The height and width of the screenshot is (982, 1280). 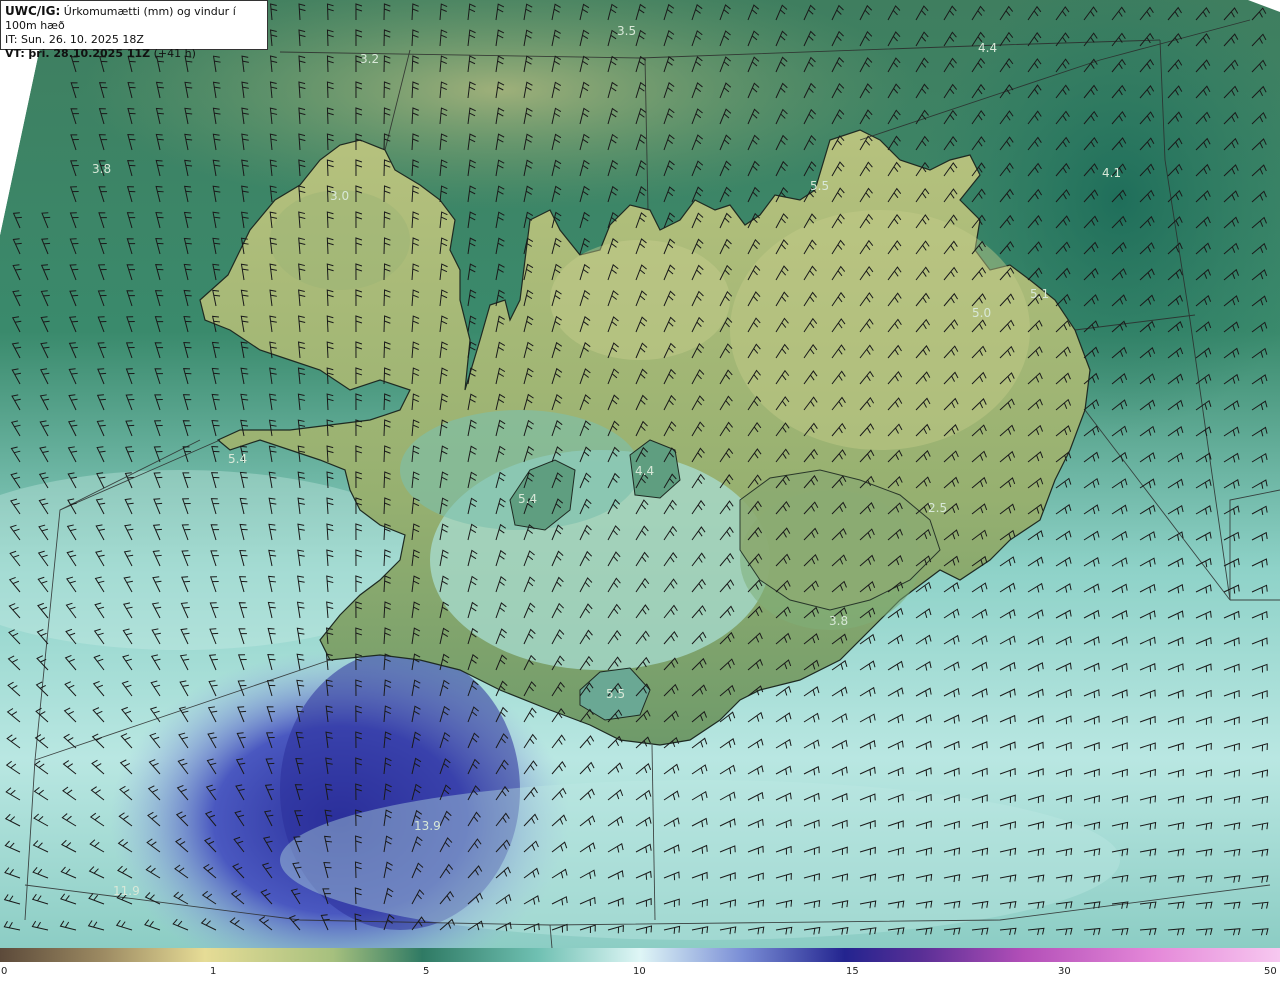 I want to click on map-label: 2.5, so click(x=937, y=508).